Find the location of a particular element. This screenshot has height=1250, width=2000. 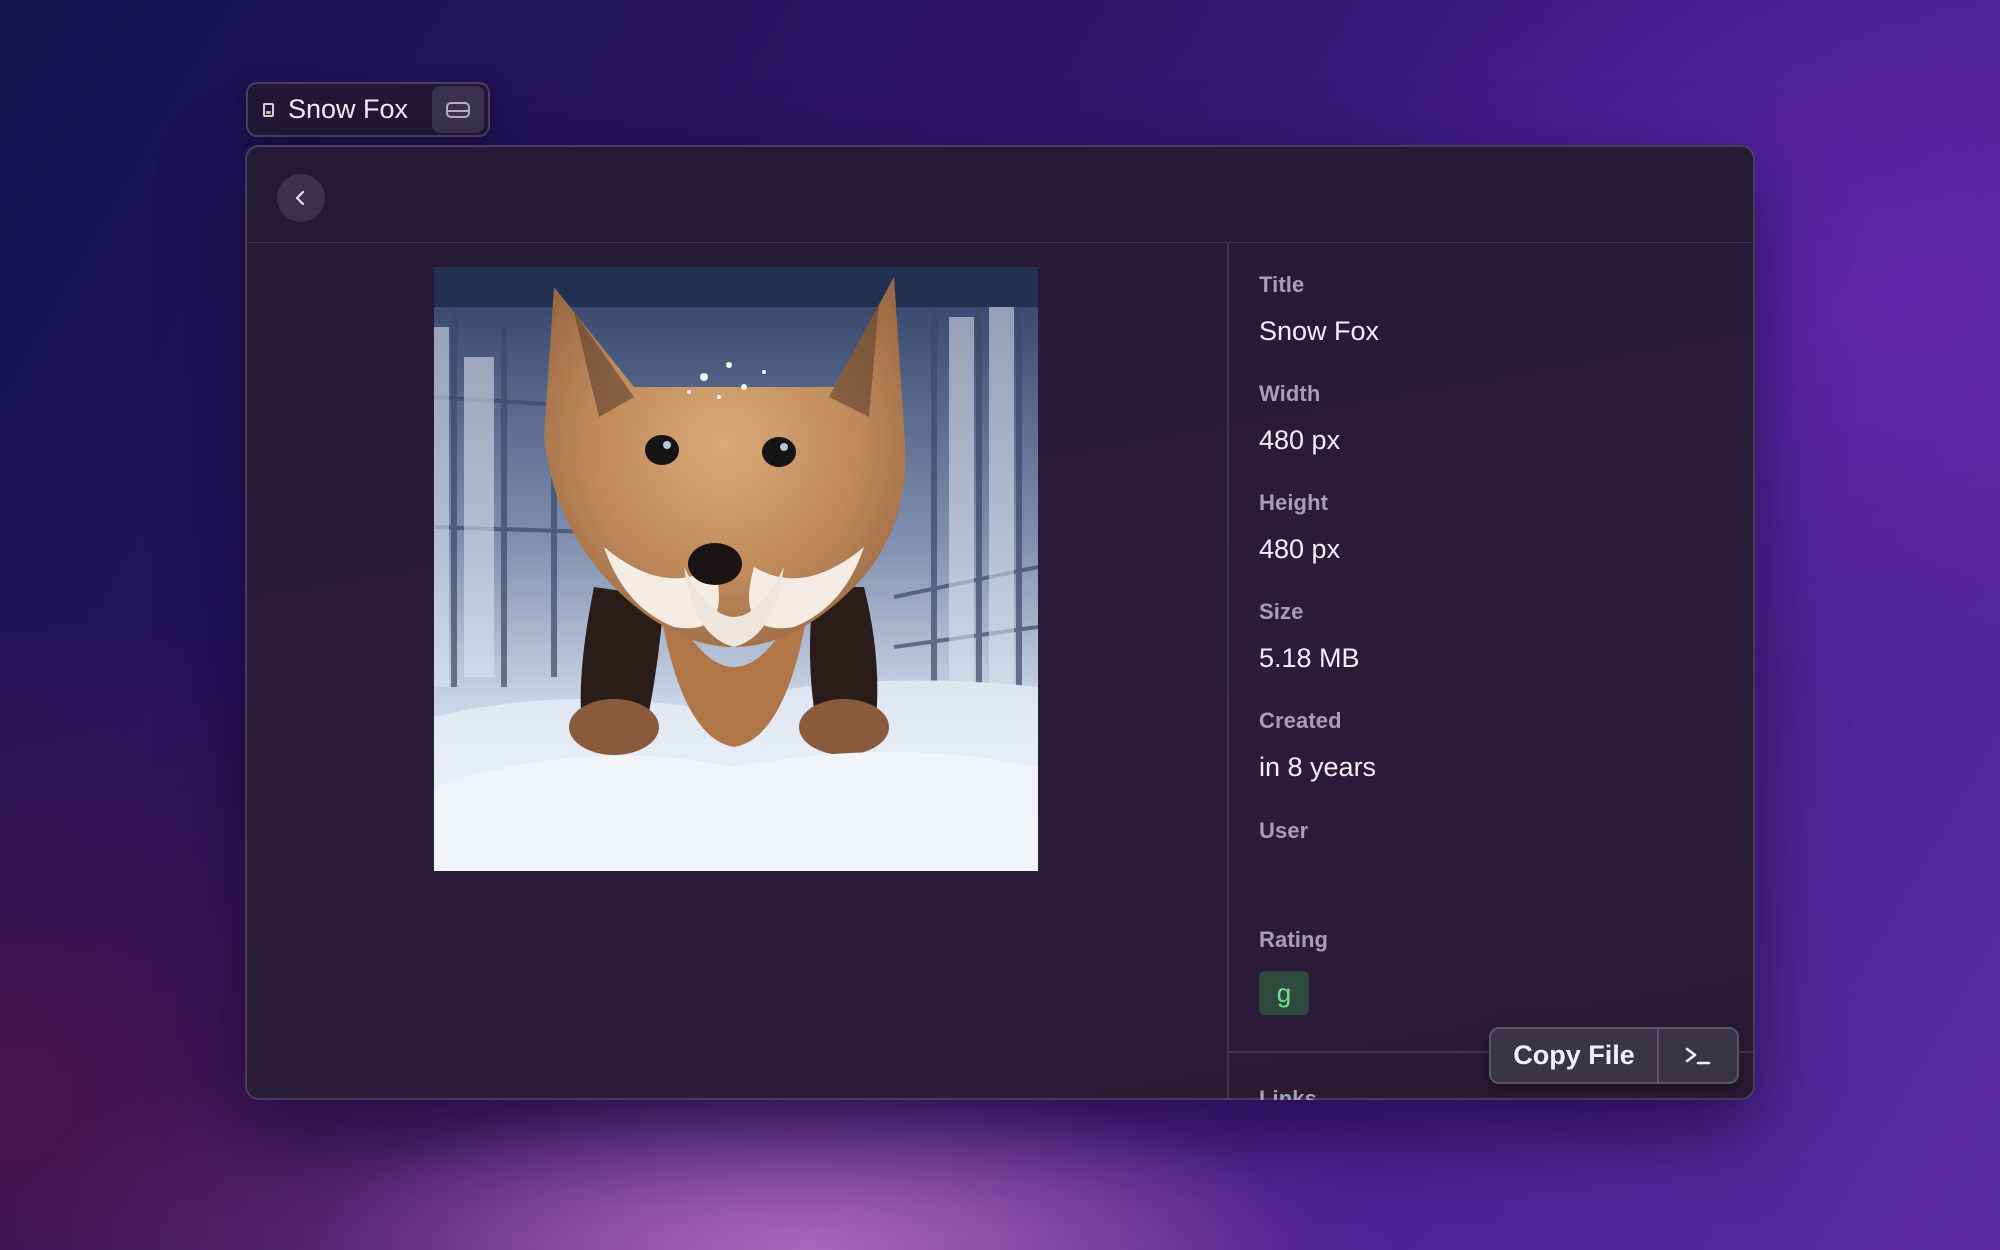

back-button is located at coordinates (301, 198).